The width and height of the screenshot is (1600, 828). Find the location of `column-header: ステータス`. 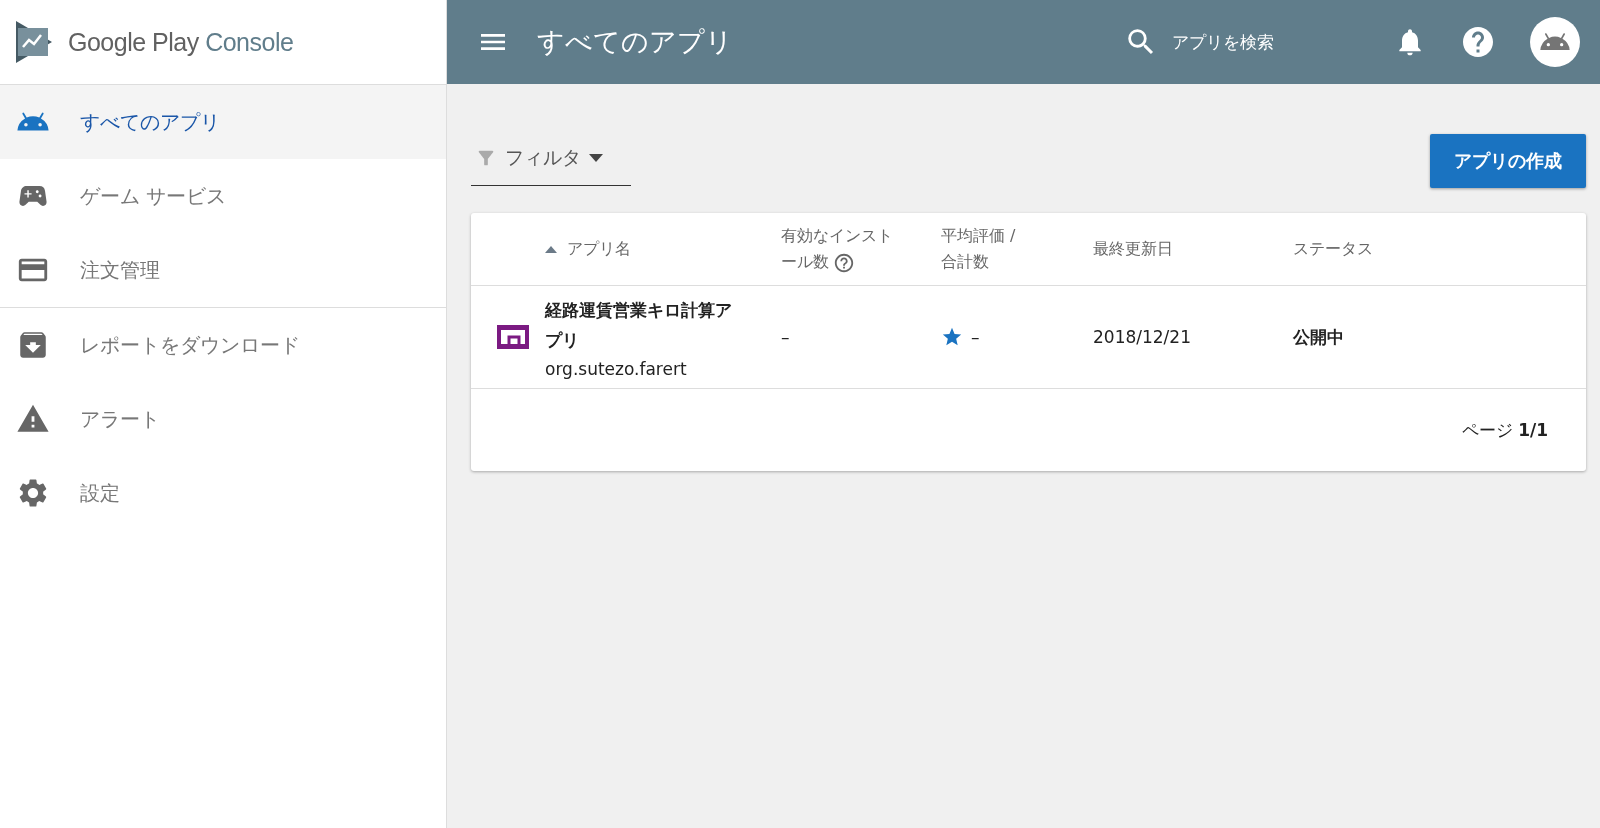

column-header: ステータス is located at coordinates (1439, 249).